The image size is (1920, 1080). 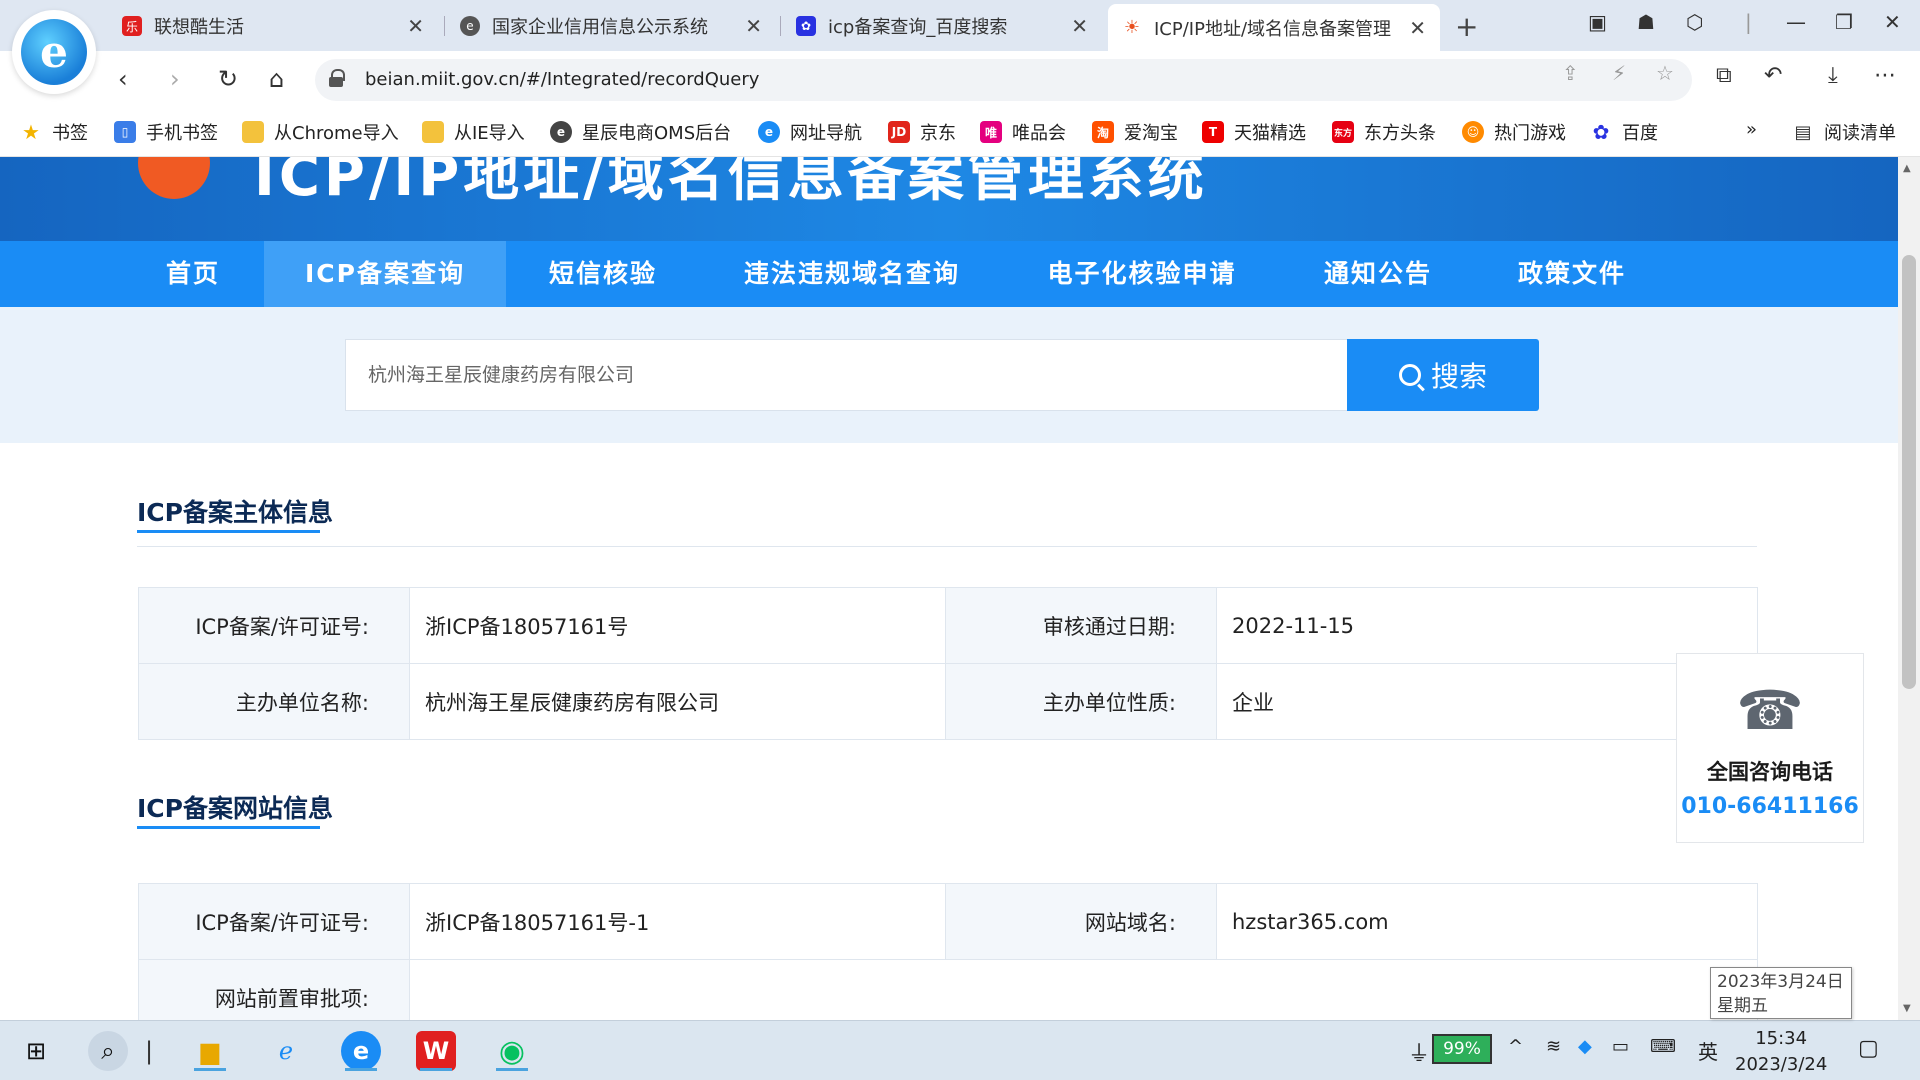 What do you see at coordinates (1343, 132) in the screenshot?
I see `toutiao-icon: 东方` at bounding box center [1343, 132].